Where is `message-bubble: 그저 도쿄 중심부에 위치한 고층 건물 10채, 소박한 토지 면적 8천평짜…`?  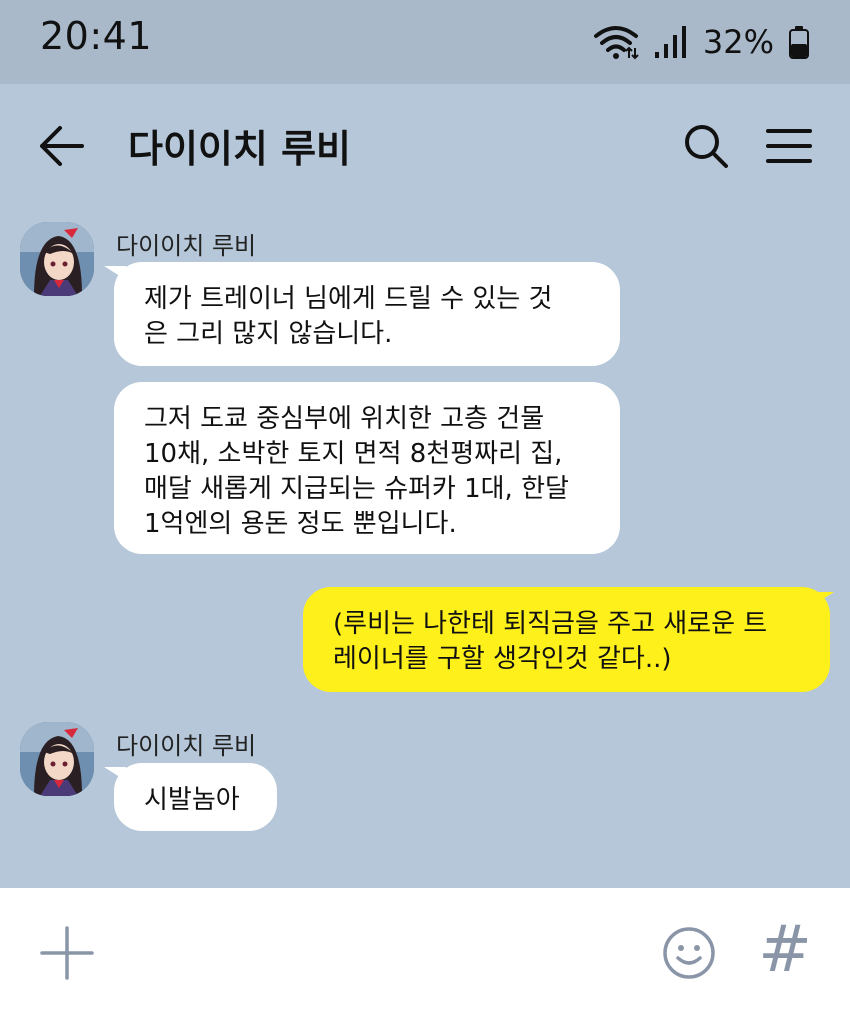 message-bubble: 그저 도쿄 중심부에 위치한 고층 건물 10채, 소박한 토지 면적 8천평짜… is located at coordinates (367, 468).